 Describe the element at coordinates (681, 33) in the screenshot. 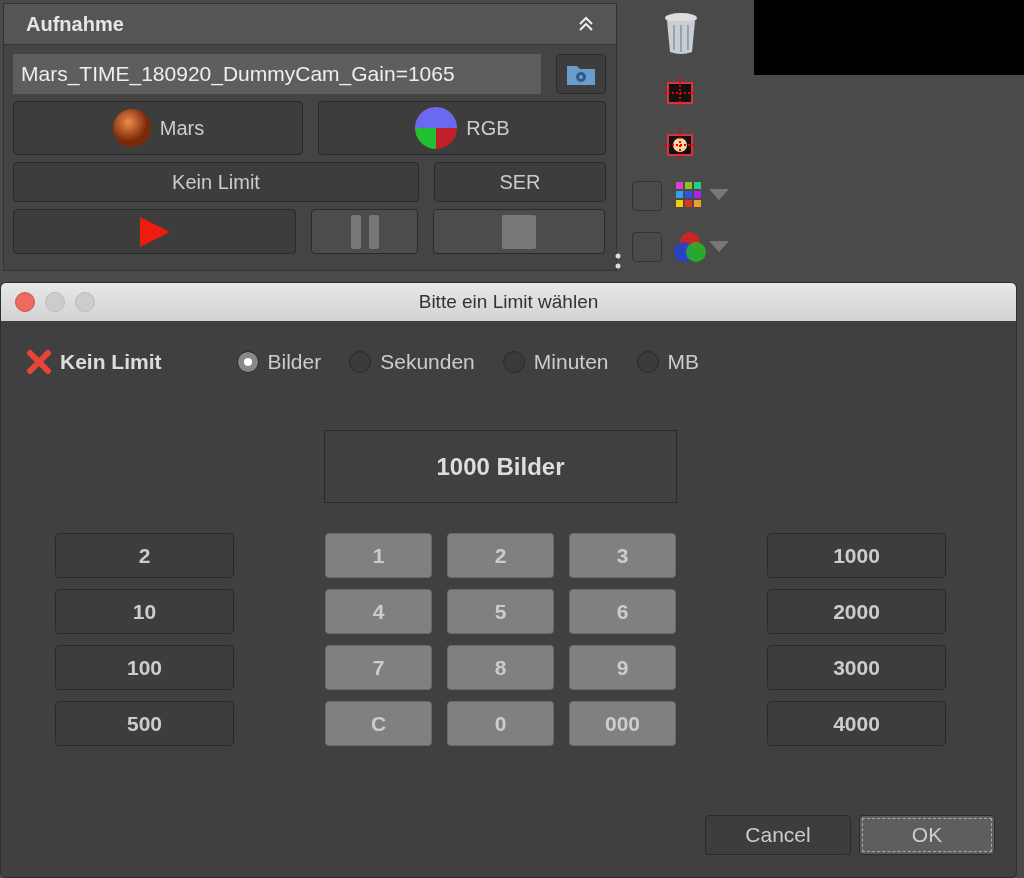

I see `trash-icon` at that location.